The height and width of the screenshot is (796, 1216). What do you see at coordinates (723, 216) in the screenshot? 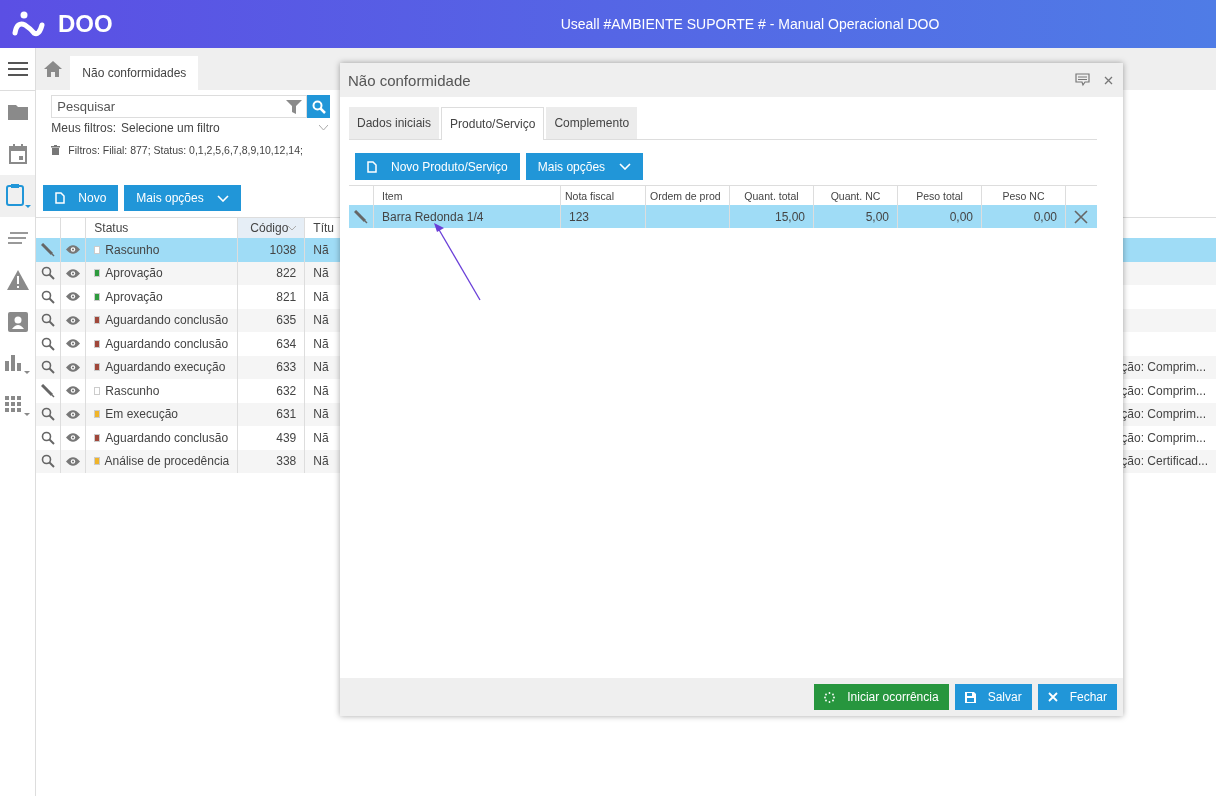
I see `table-row: Barra Redonda 1/4 123 15,00 5,00 0,00 0,00` at bounding box center [723, 216].